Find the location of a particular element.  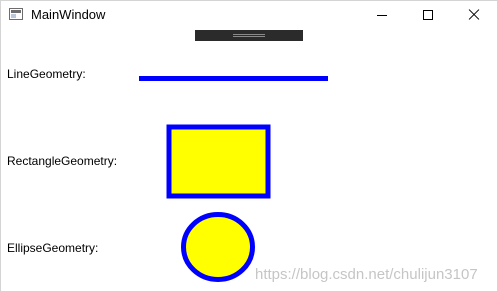

rectangle-geometry-shape is located at coordinates (218, 161).